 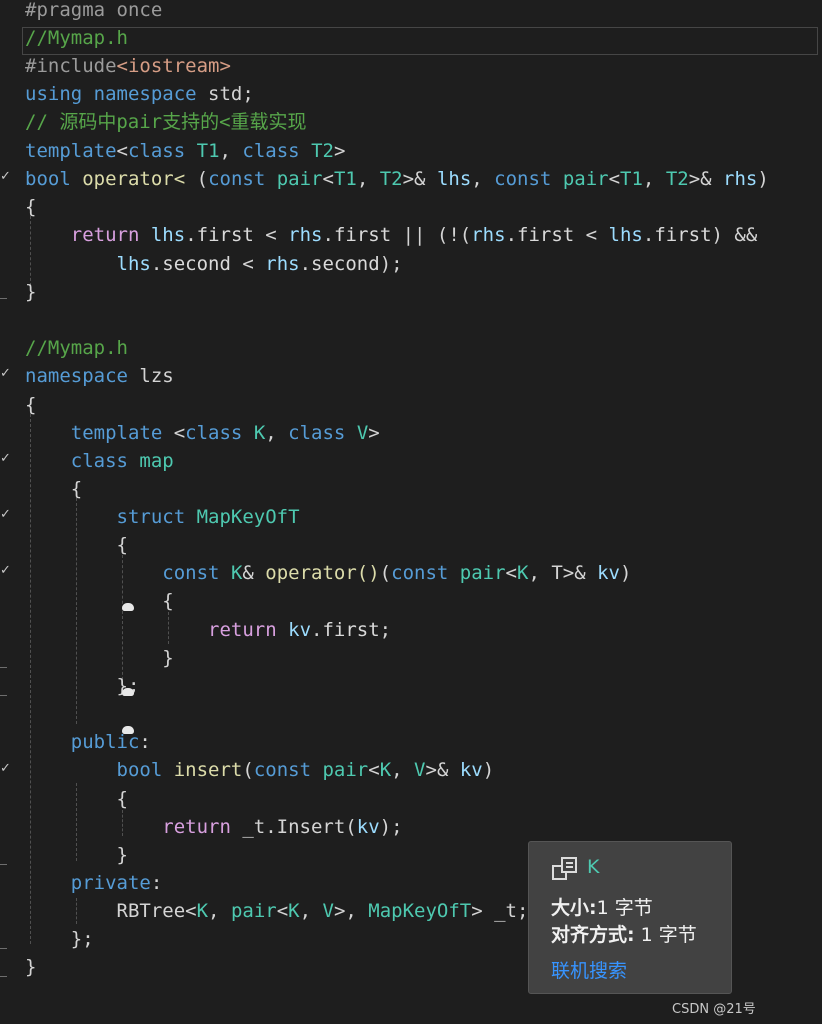 I want to click on quickinfo-tooltip: K 大小:1 字节 对齐方式: 1 字节 联机搜索, so click(x=630, y=917).